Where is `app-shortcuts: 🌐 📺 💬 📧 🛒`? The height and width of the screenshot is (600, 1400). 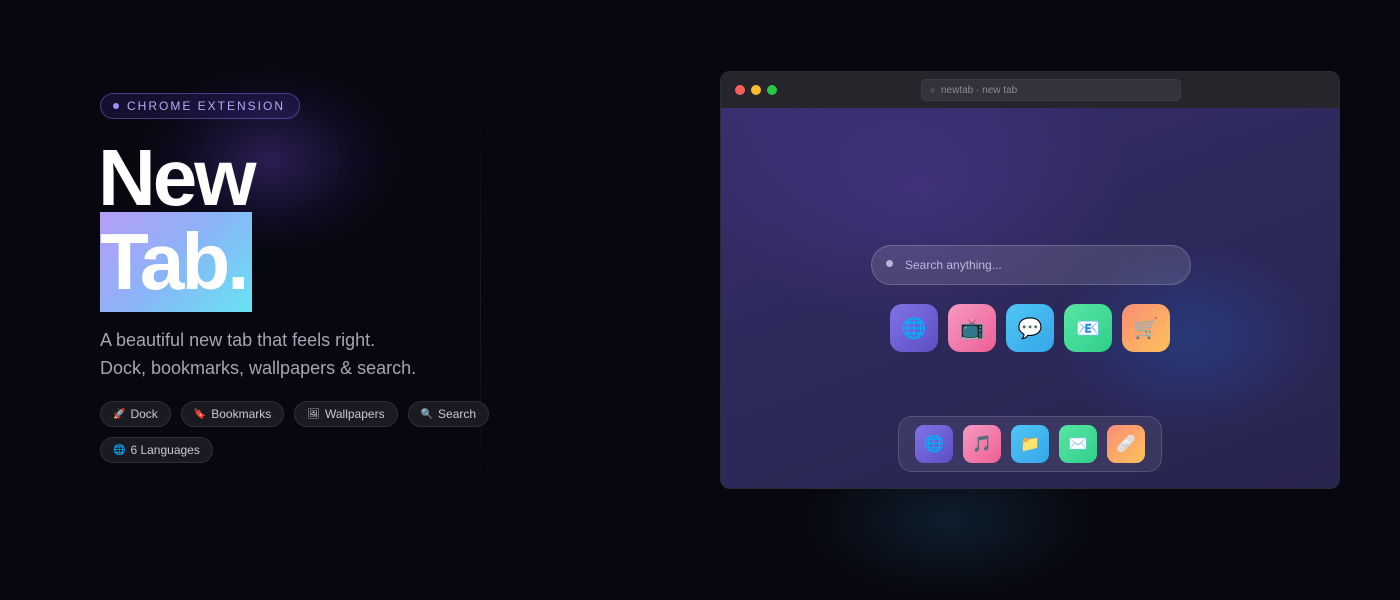
app-shortcuts: 🌐 📺 💬 📧 🛒 is located at coordinates (1030, 328).